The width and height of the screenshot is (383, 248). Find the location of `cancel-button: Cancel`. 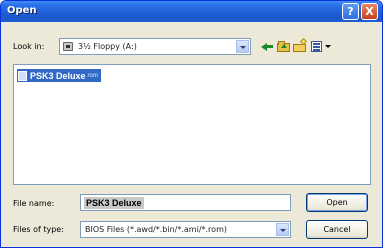

cancel-button: Cancel is located at coordinates (337, 229).